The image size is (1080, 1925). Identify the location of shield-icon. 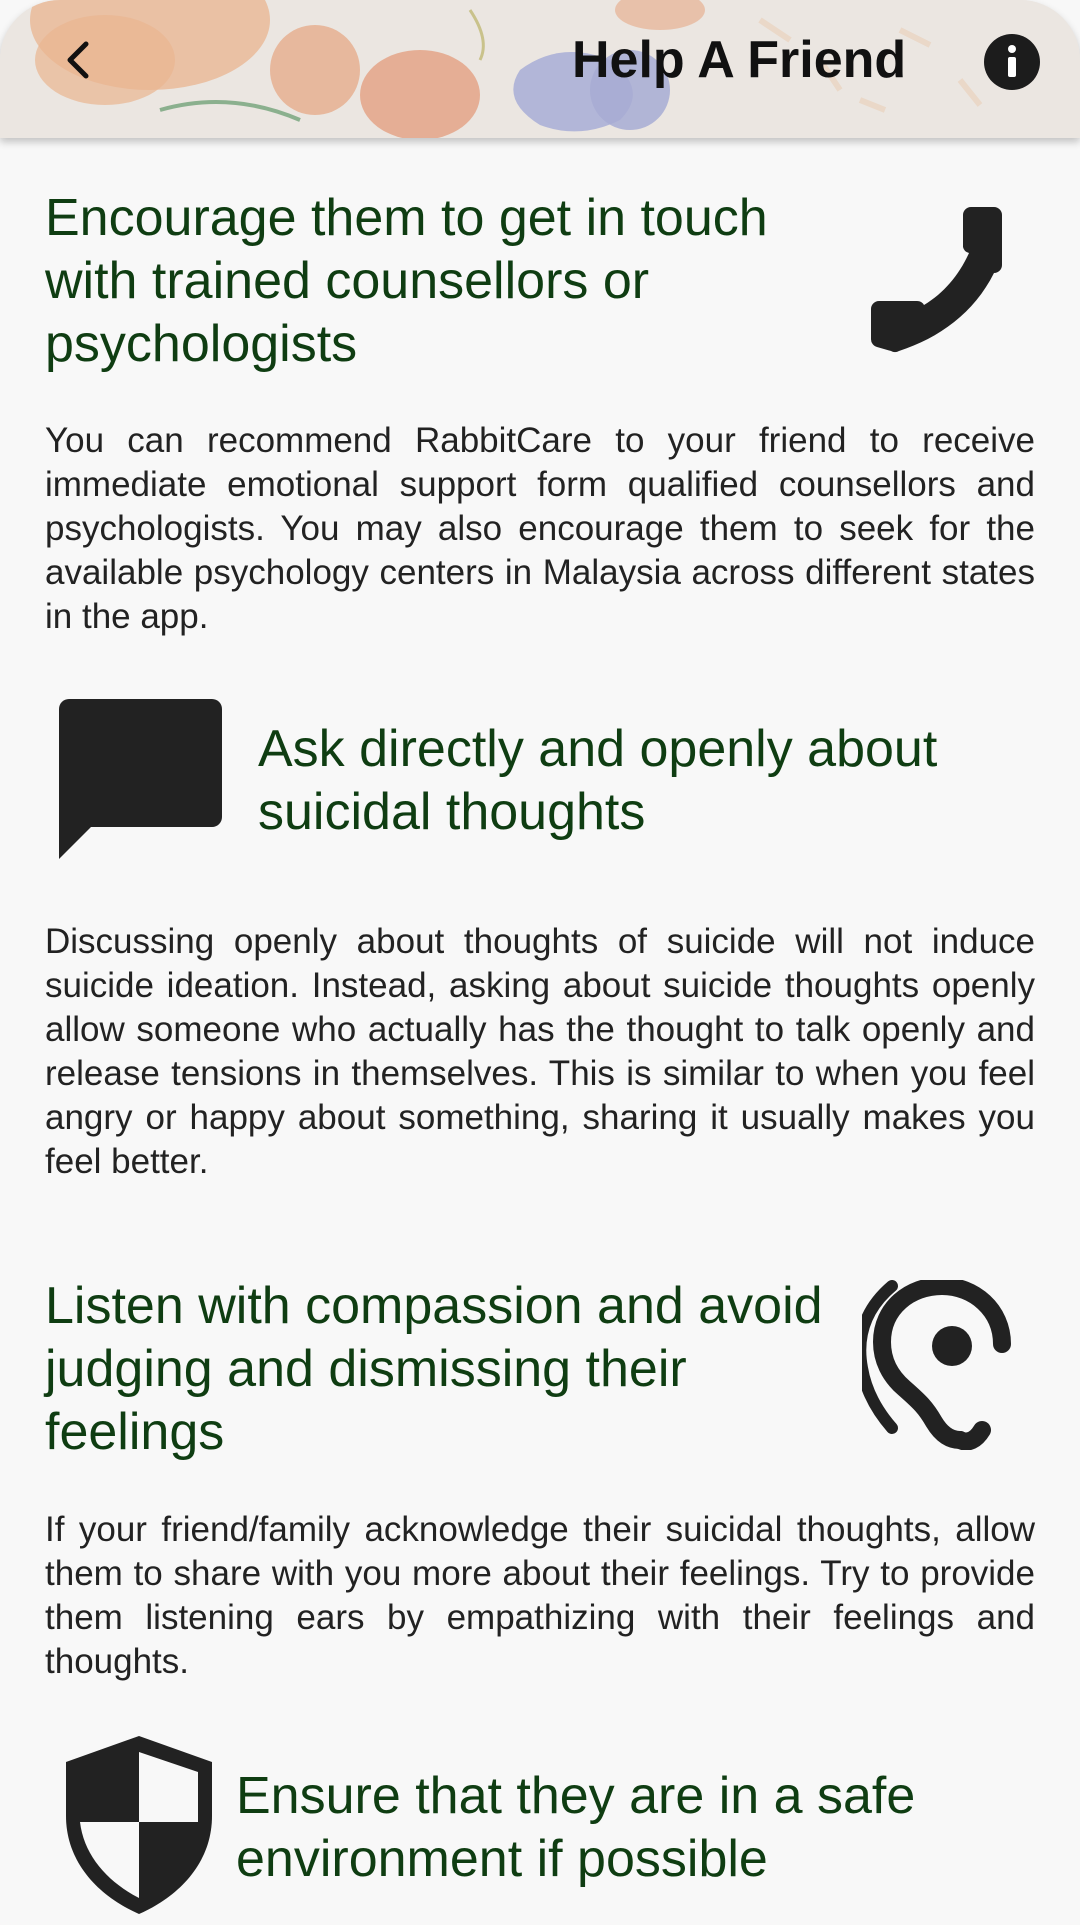
(139, 1825).